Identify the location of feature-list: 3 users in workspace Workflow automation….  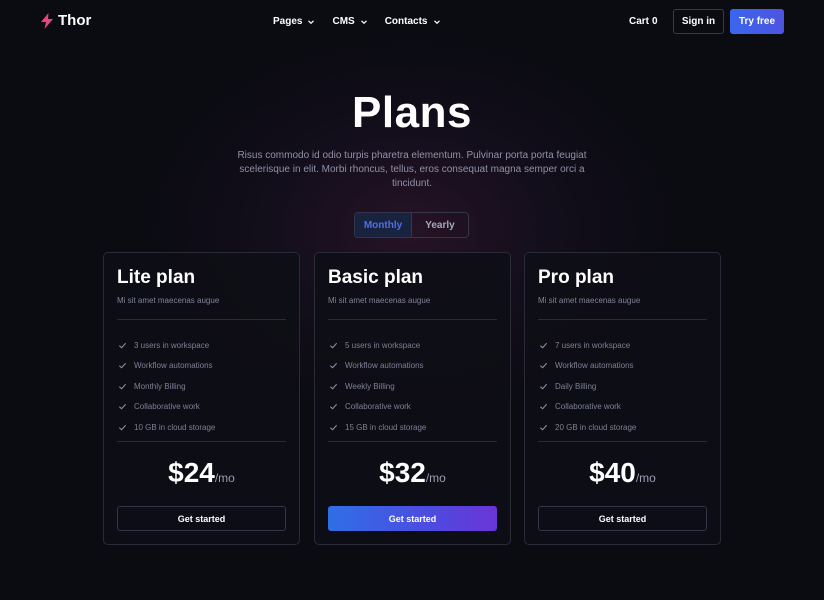
(166, 386).